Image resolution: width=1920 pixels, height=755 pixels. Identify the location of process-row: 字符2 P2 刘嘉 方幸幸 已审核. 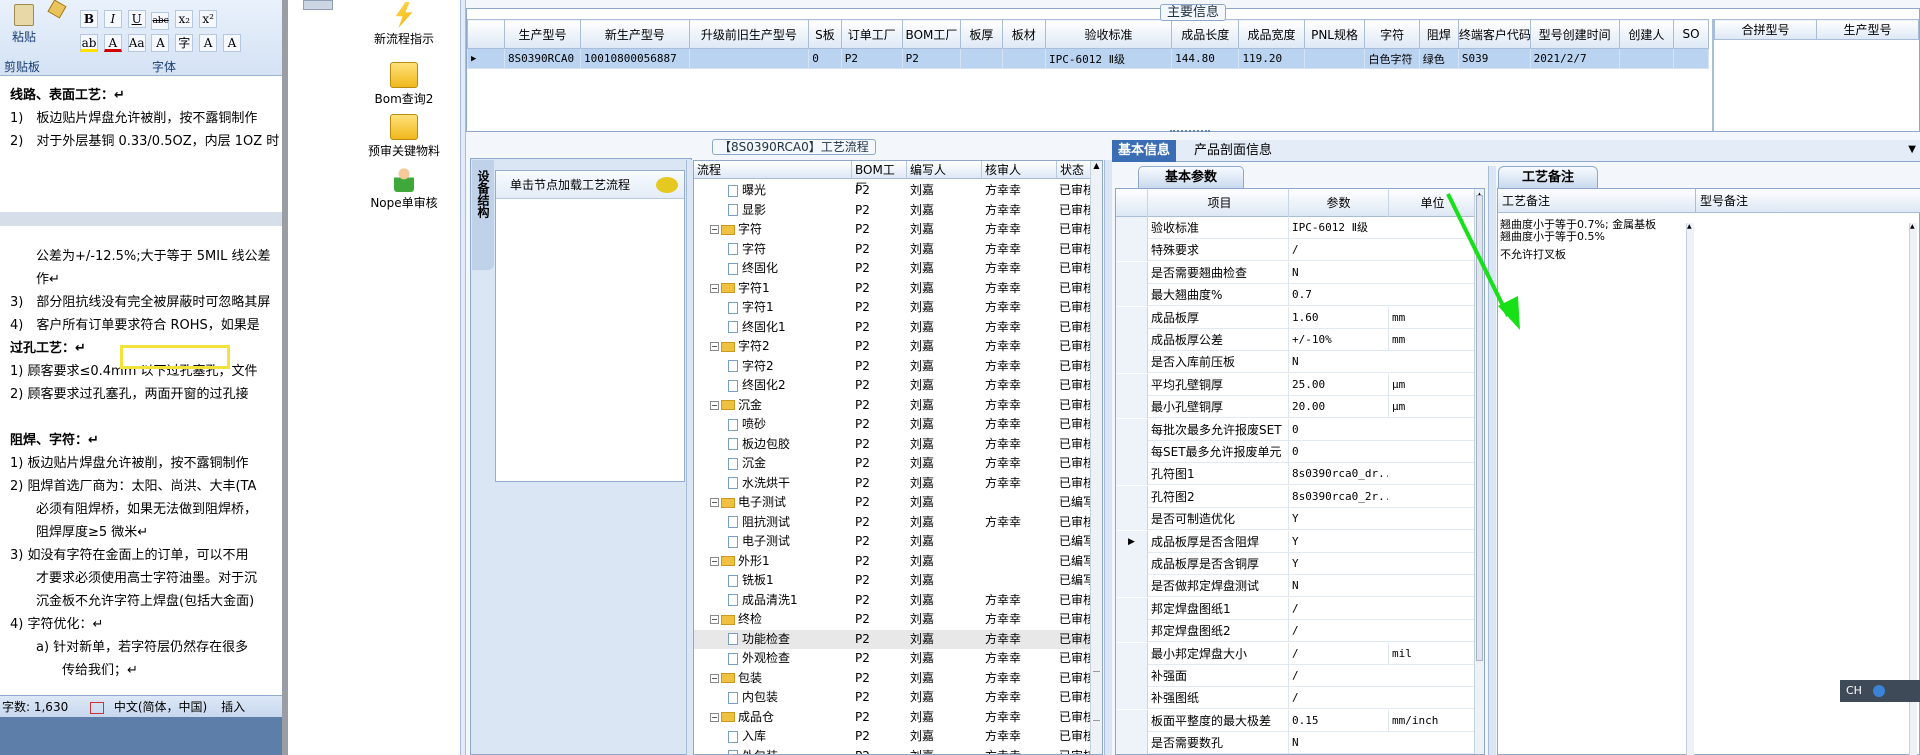
(893, 366).